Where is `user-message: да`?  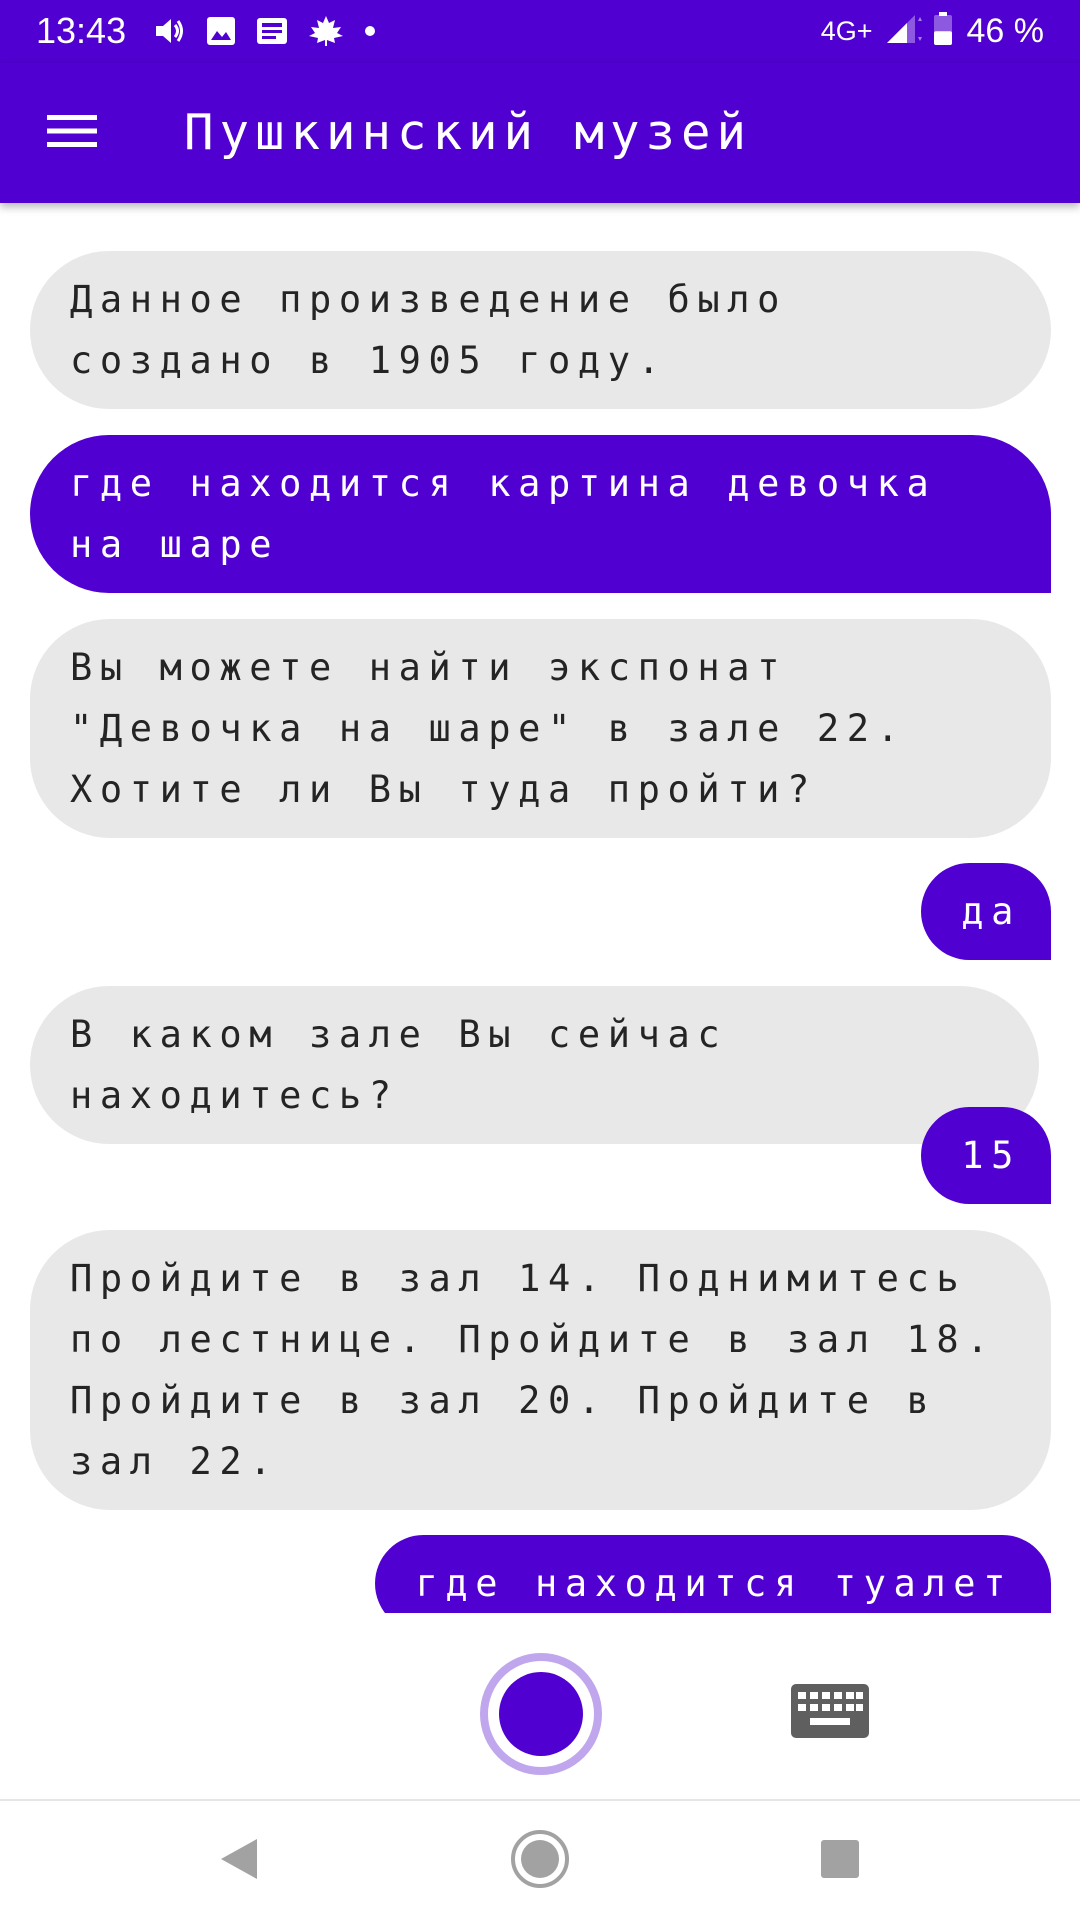 user-message: да is located at coordinates (986, 911).